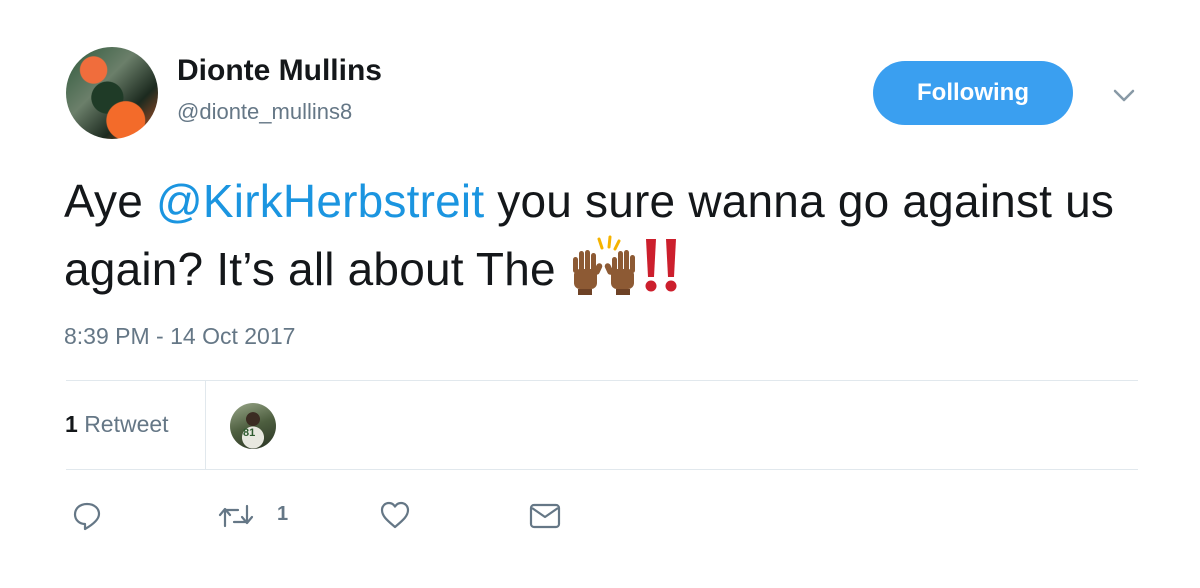 The height and width of the screenshot is (588, 1200). What do you see at coordinates (205, 425) in the screenshot?
I see `stat-divider` at bounding box center [205, 425].